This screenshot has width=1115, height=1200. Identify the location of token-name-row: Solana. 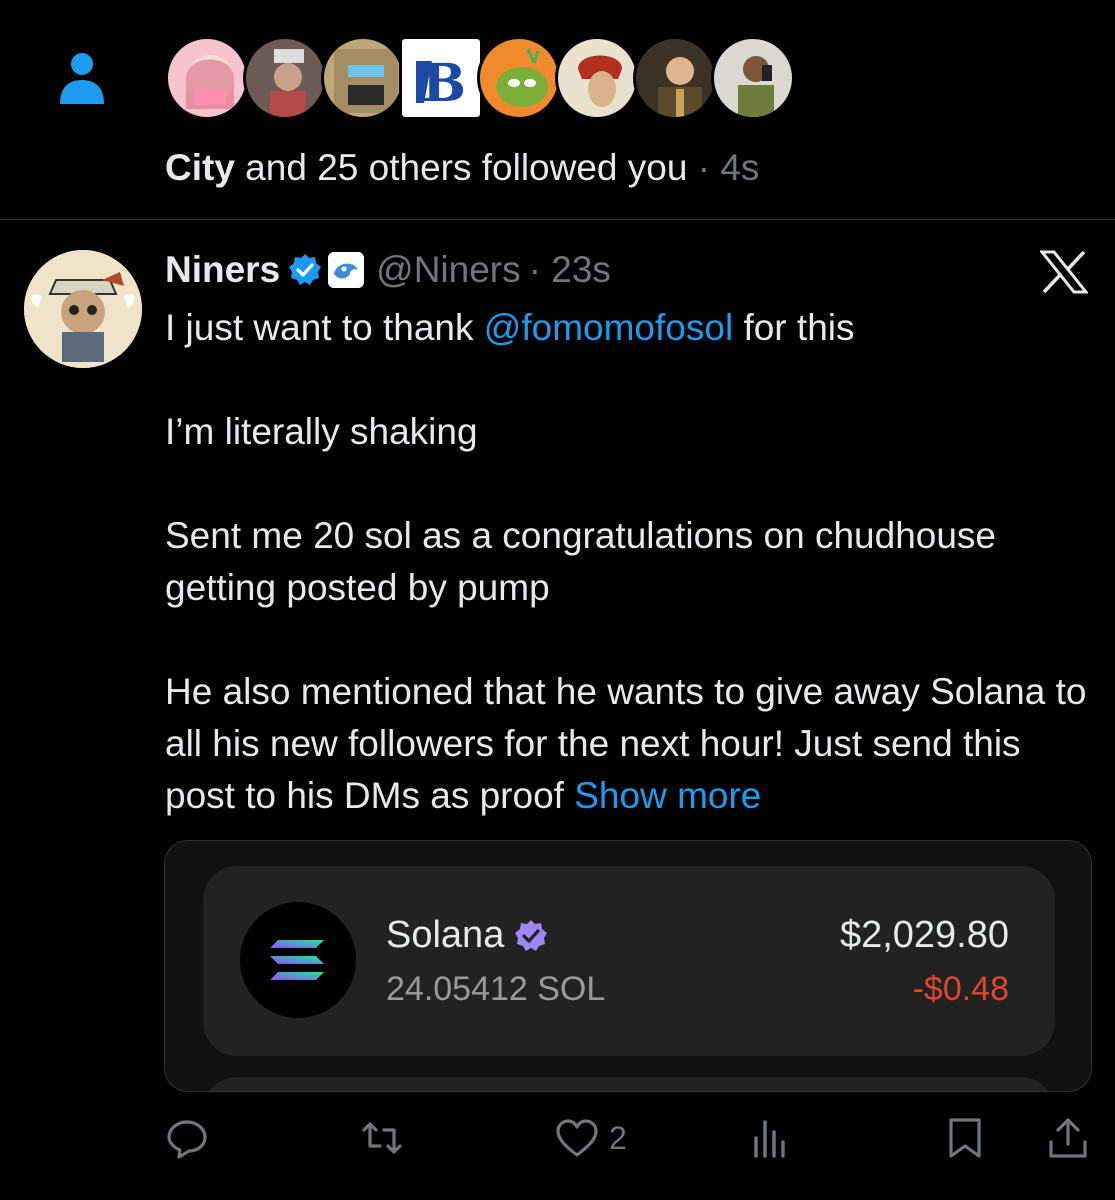
(467, 935).